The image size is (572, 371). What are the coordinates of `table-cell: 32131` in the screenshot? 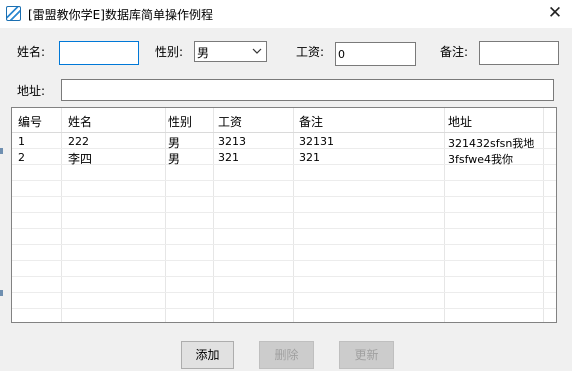 It's located at (316, 141).